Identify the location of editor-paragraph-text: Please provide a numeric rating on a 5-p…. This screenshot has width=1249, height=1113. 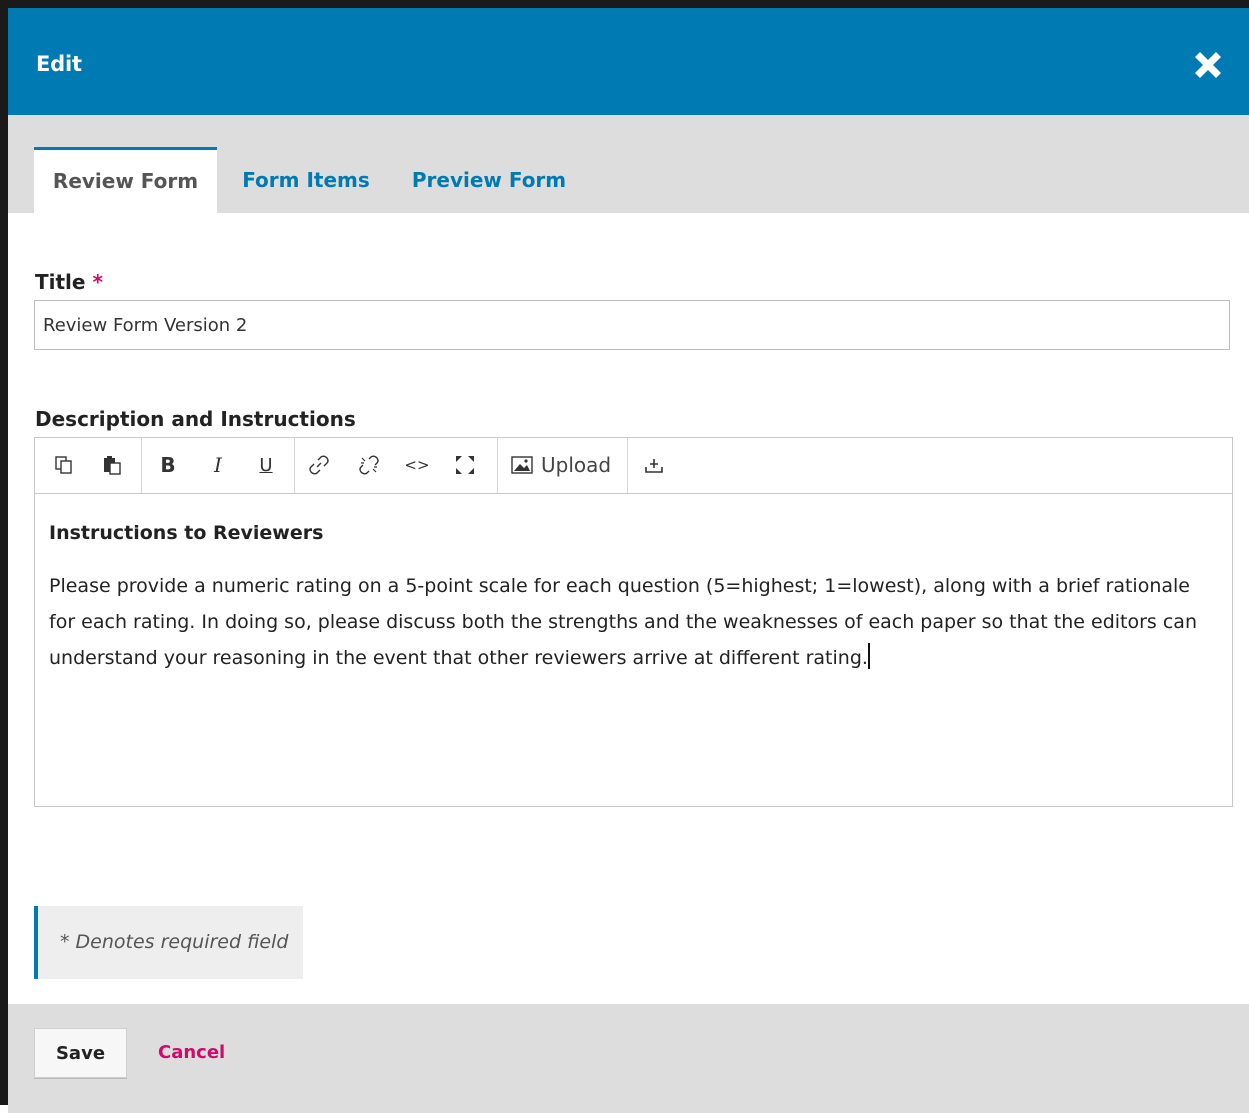
(623, 622).